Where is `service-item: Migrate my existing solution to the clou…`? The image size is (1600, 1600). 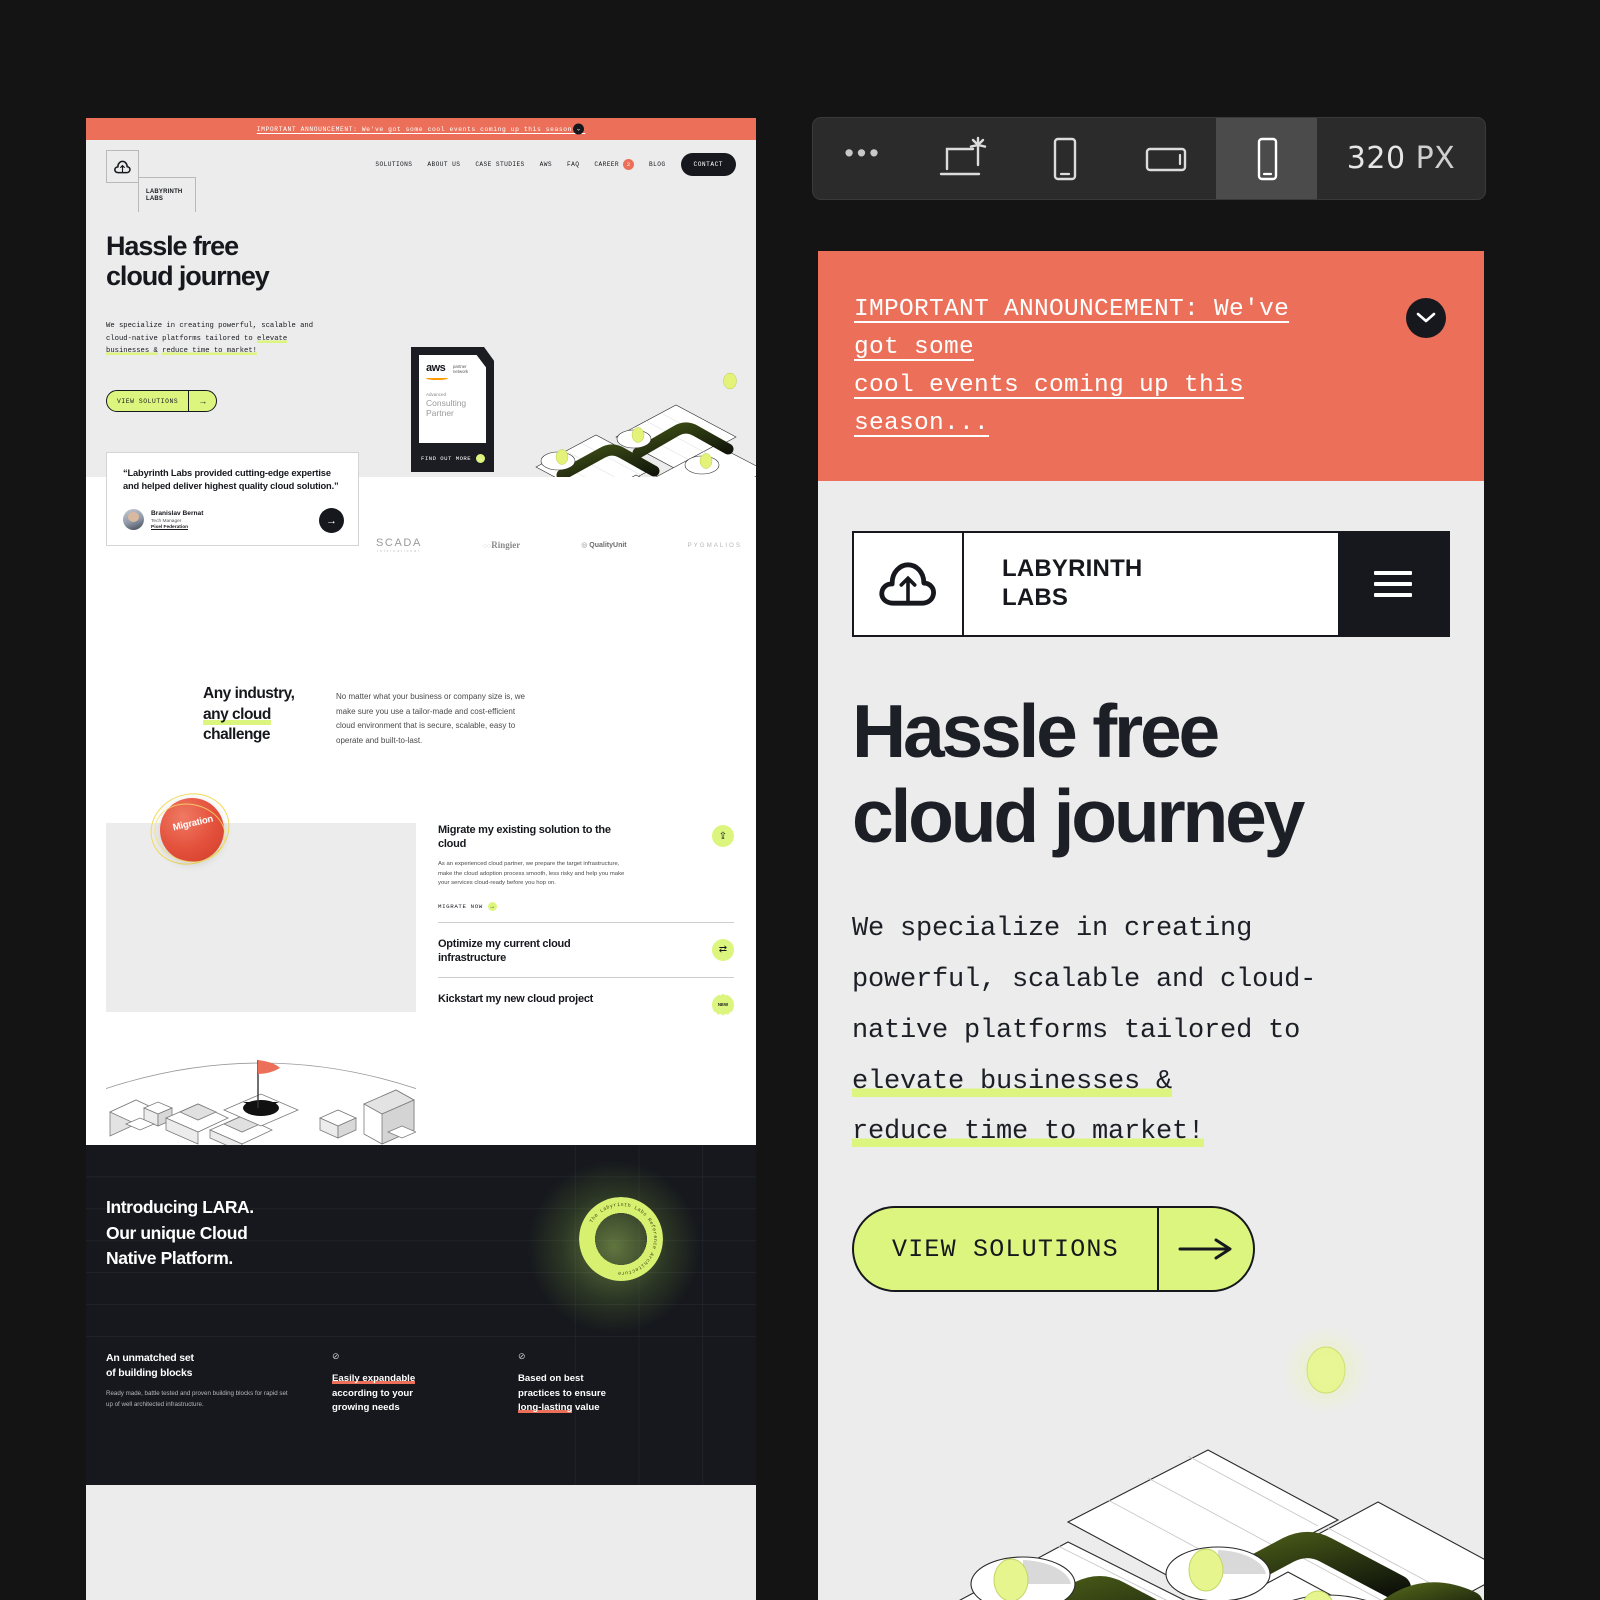 service-item: Migrate my existing solution to the clou… is located at coordinates (586, 873).